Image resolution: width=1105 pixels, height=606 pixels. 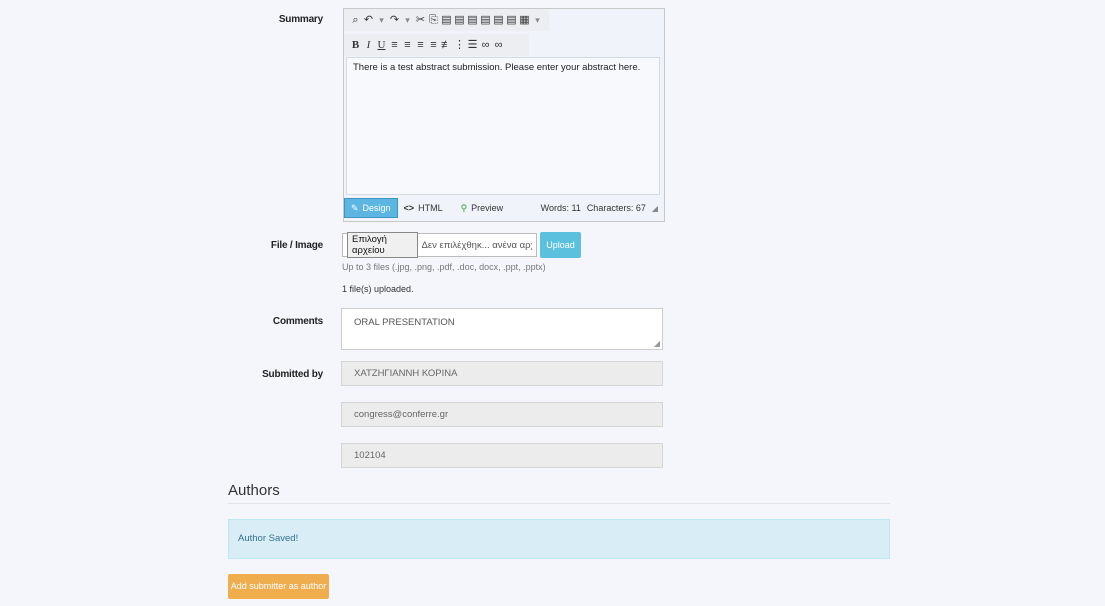 What do you see at coordinates (278, 586) in the screenshot?
I see `add-submitter-as-author-button: Add submitter as author` at bounding box center [278, 586].